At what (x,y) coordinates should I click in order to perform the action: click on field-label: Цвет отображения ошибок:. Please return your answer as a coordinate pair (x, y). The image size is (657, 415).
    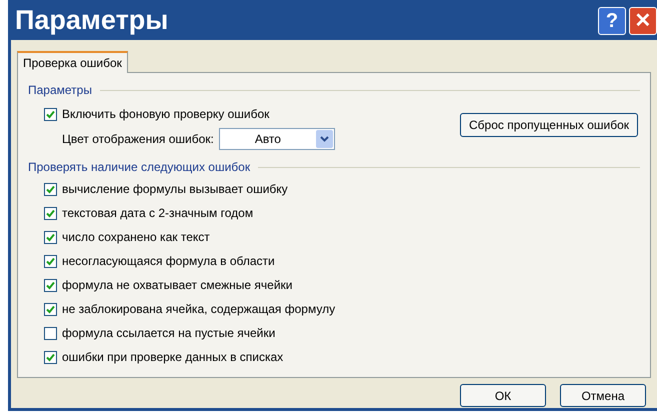
    Looking at the image, I should click on (138, 139).